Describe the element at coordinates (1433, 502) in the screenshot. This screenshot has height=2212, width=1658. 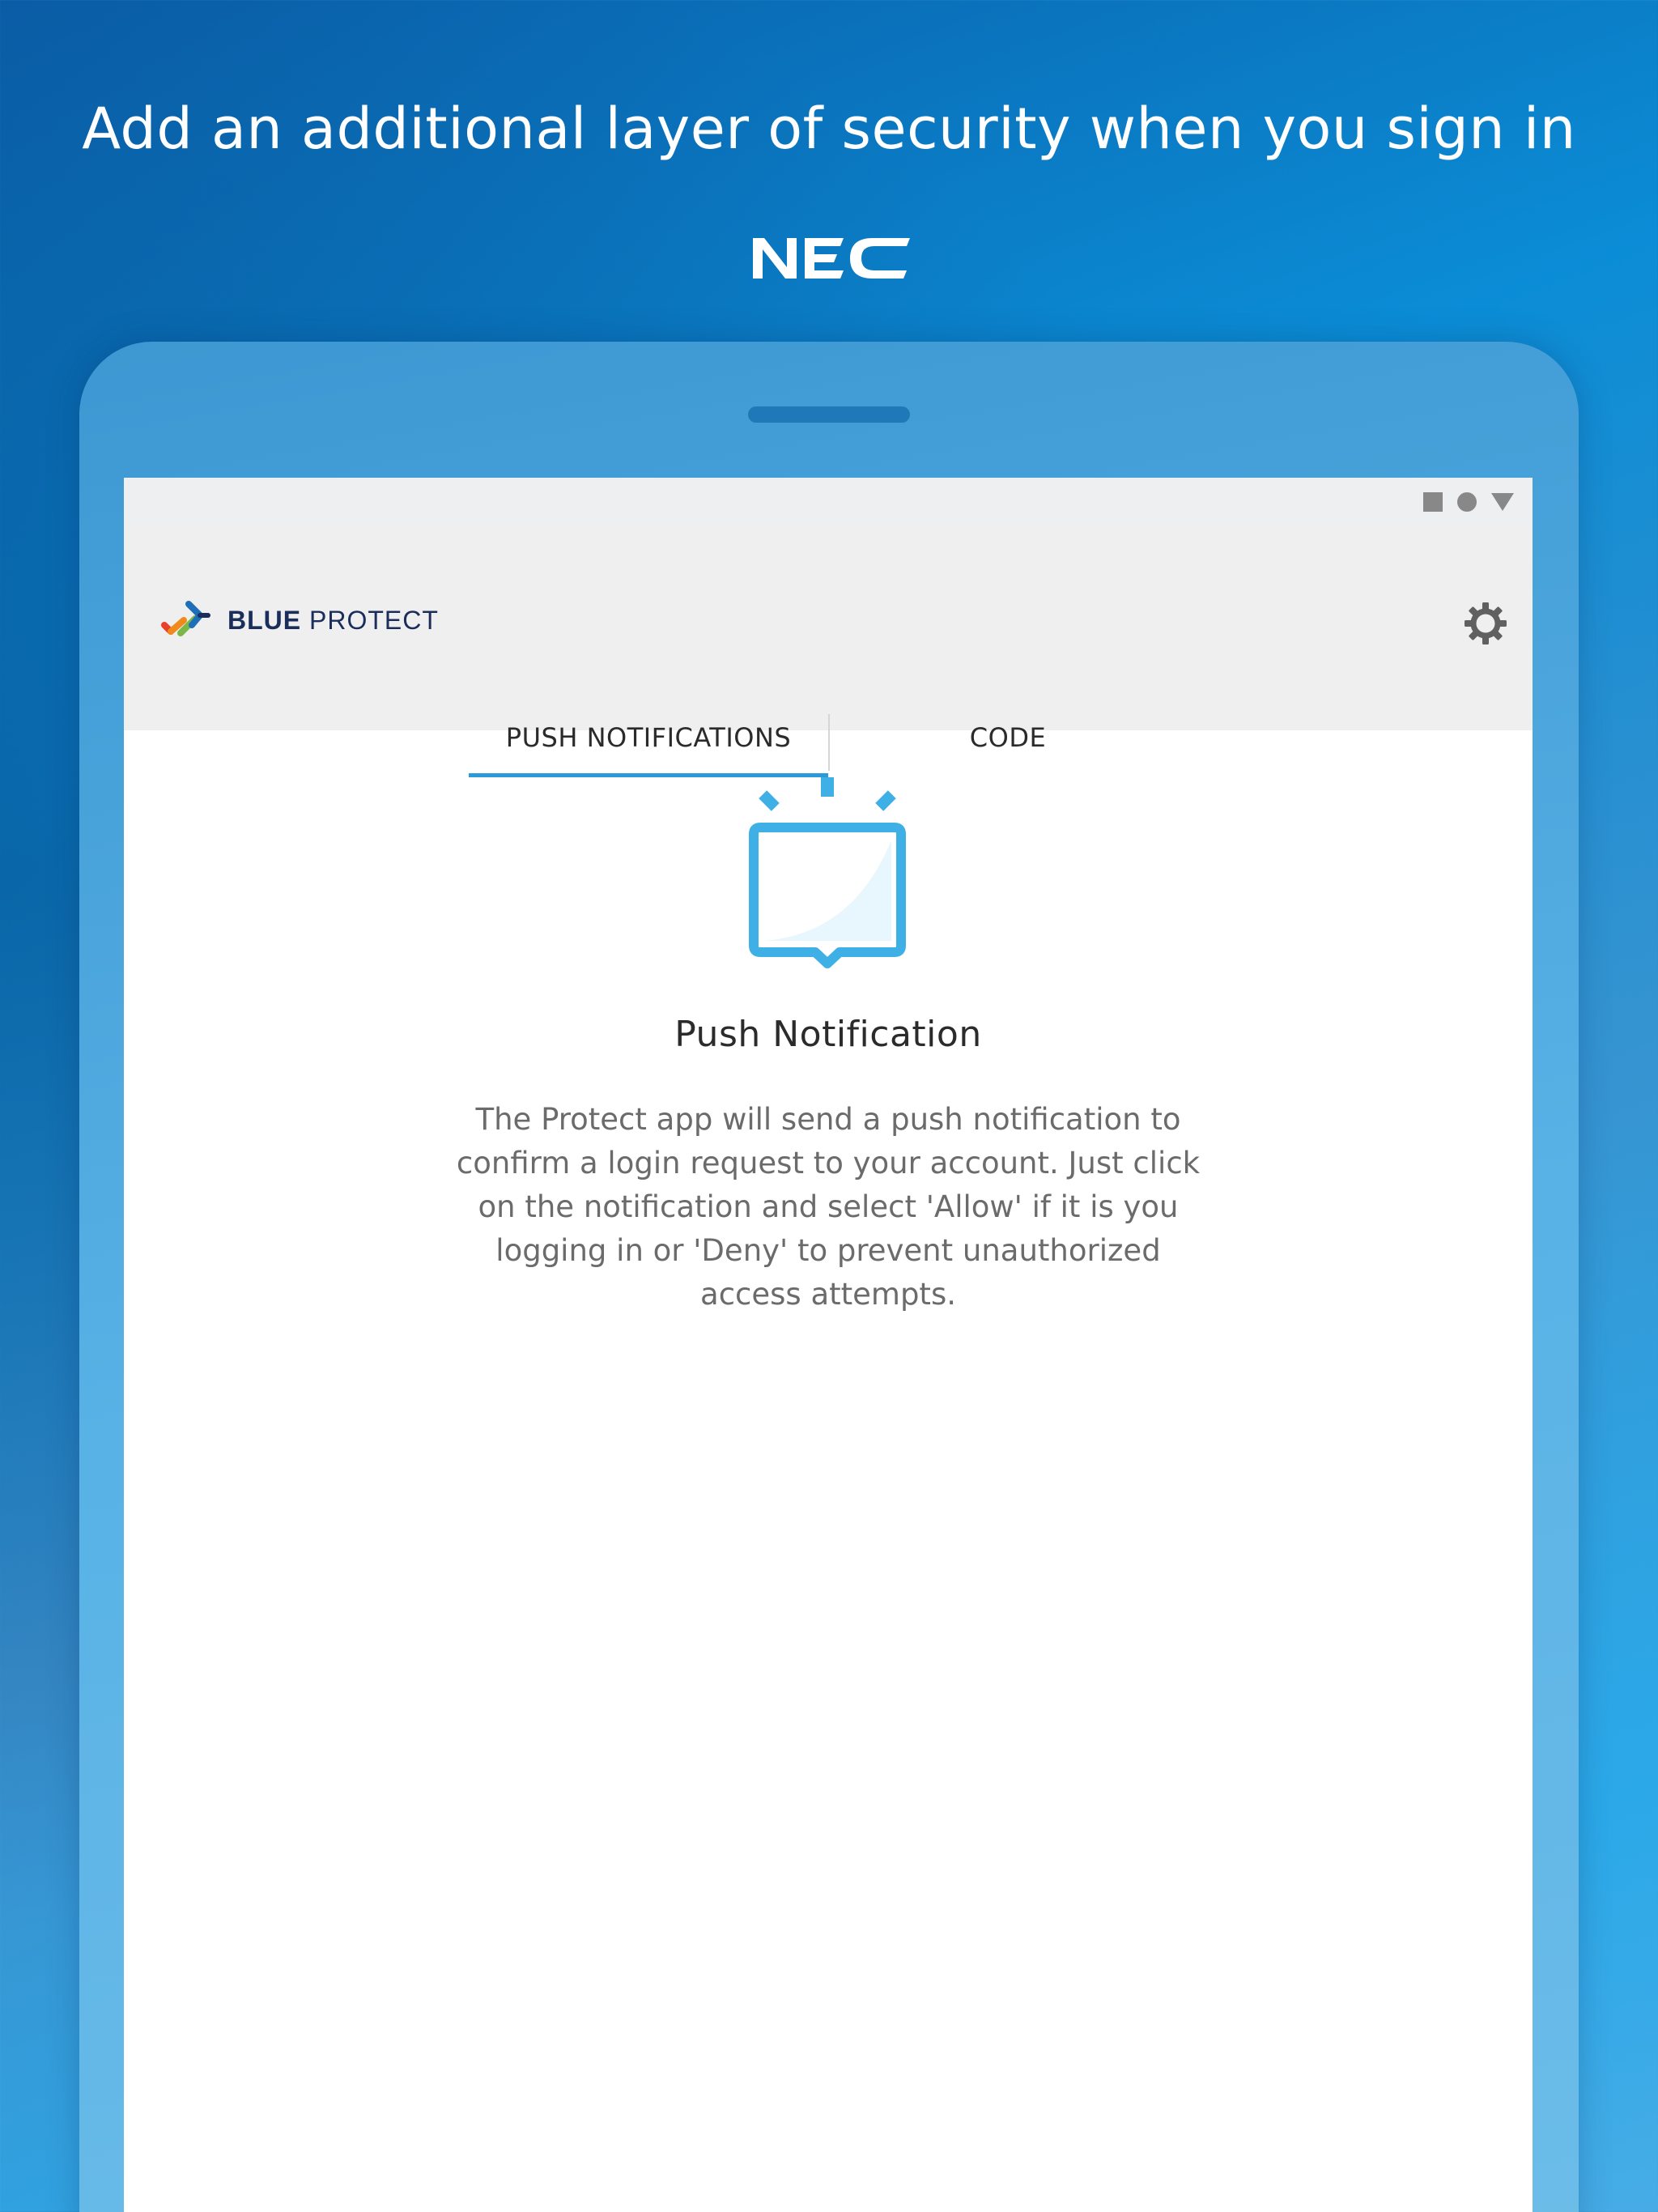
I see `square-icon` at that location.